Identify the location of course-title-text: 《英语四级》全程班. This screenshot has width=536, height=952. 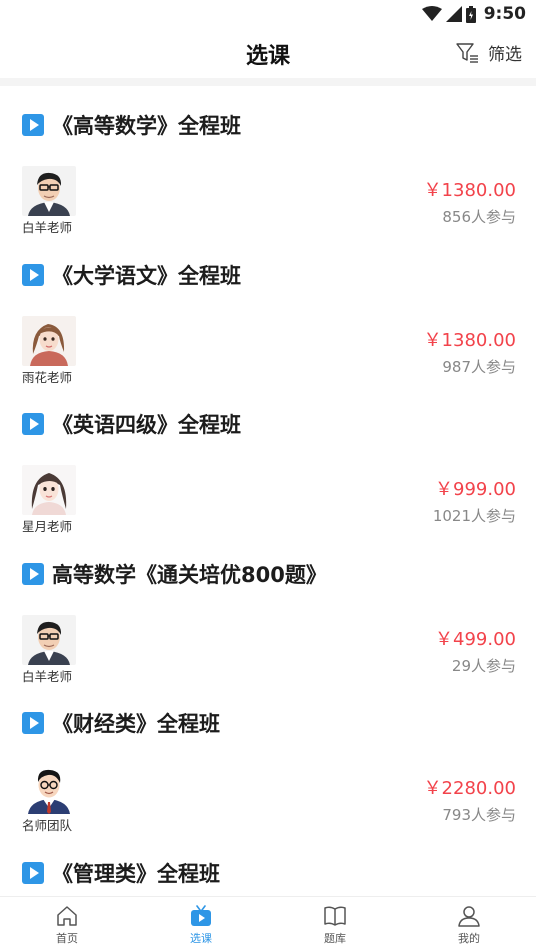
(146, 425).